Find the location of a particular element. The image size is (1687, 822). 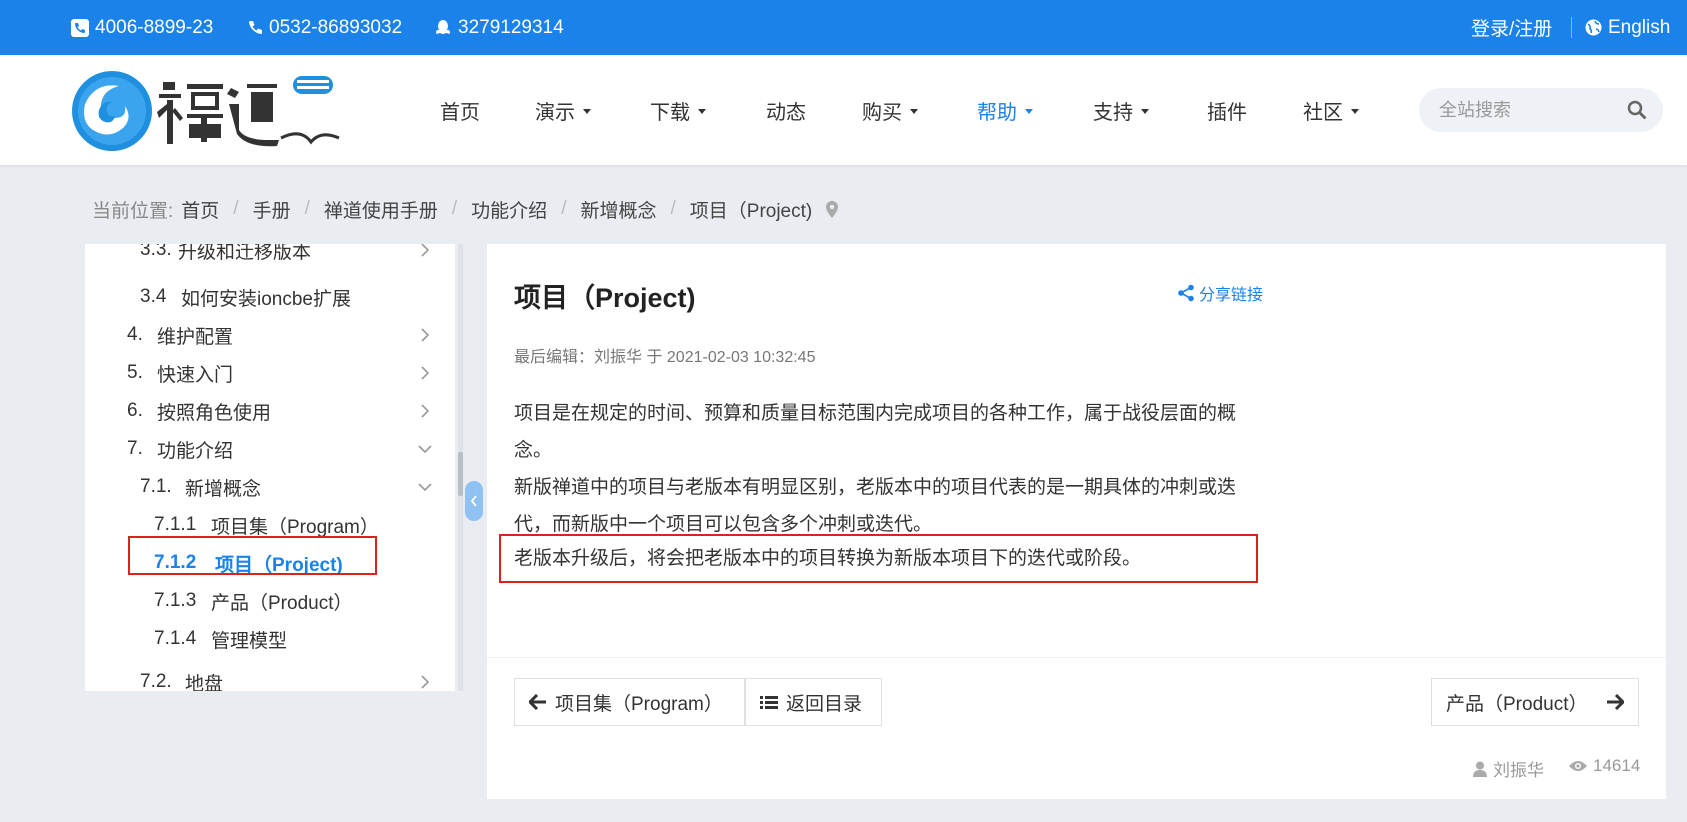

toc-label: 维护配置 is located at coordinates (195, 337).